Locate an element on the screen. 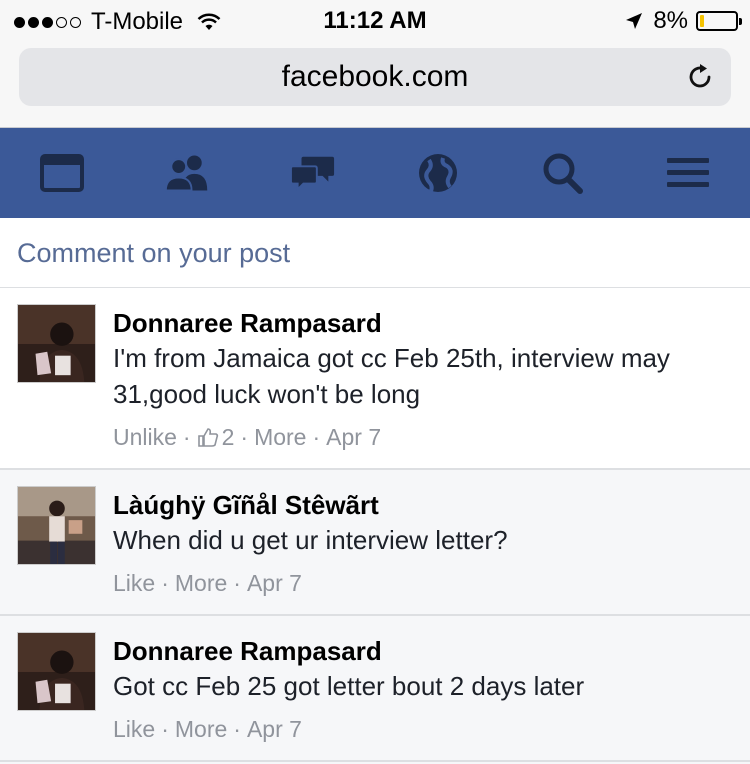  status-right: 8% is located at coordinates (683, 21).